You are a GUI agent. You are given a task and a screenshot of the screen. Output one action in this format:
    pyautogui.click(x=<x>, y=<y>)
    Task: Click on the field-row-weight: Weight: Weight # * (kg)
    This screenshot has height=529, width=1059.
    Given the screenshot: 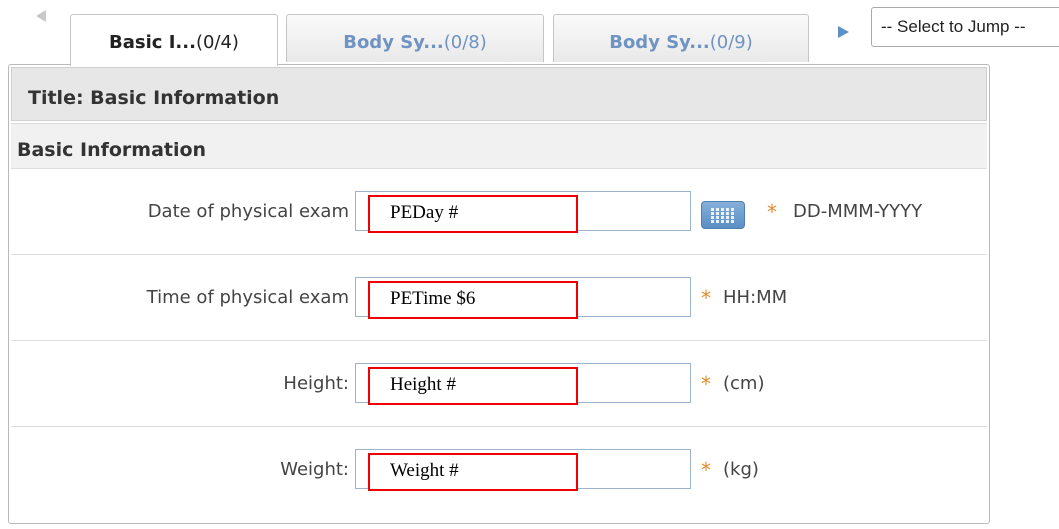 What is the action you would take?
    pyautogui.click(x=499, y=470)
    